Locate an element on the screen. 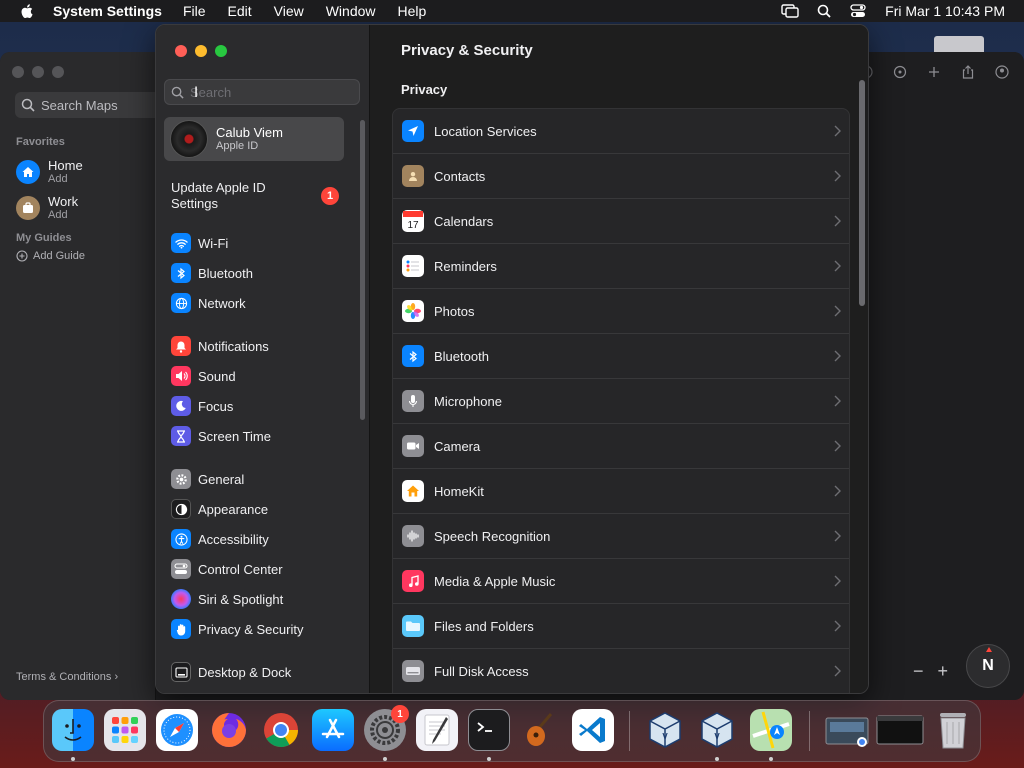 The height and width of the screenshot is (768, 1024). maps-close-button is located at coordinates (18, 72).